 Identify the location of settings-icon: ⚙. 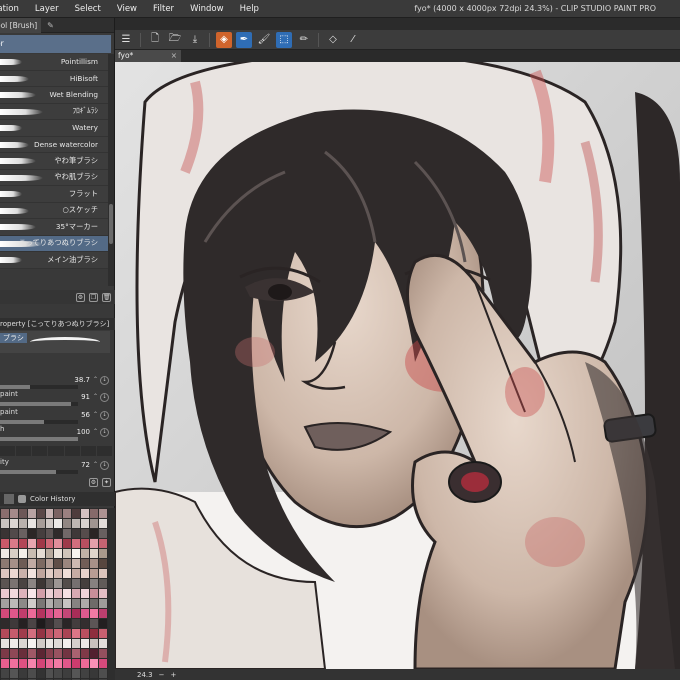
(80, 297).